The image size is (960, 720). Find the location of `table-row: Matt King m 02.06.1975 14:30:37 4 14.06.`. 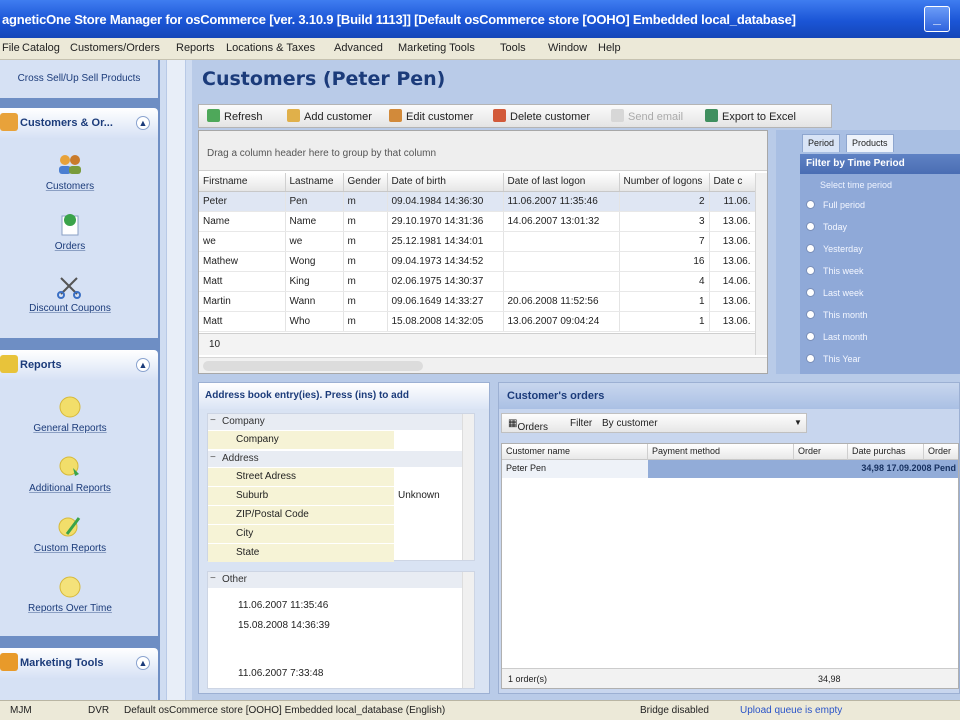

table-row: Matt King m 02.06.1975 14:30:37 4 14.06. is located at coordinates (477, 281).